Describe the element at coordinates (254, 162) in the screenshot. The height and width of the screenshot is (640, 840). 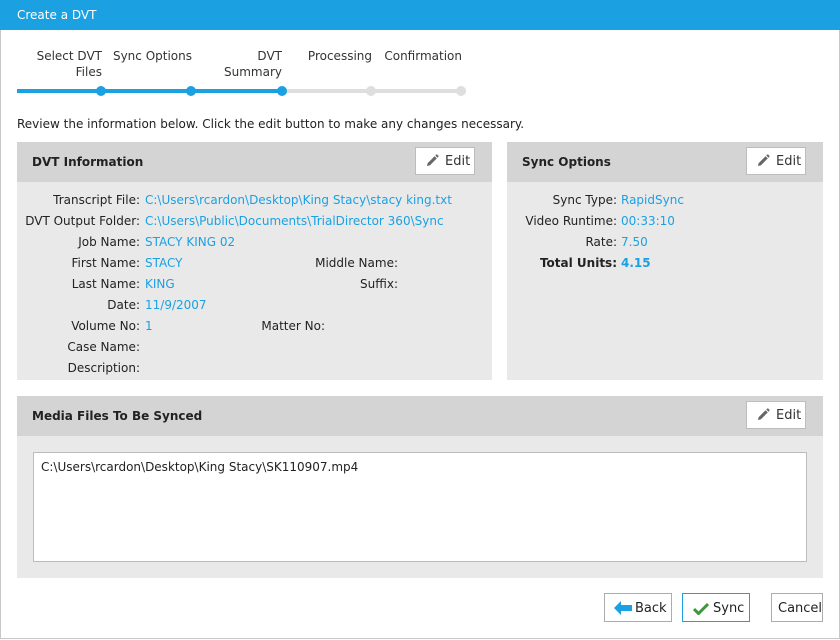
I see `panel-header: DVT Information Edit` at that location.